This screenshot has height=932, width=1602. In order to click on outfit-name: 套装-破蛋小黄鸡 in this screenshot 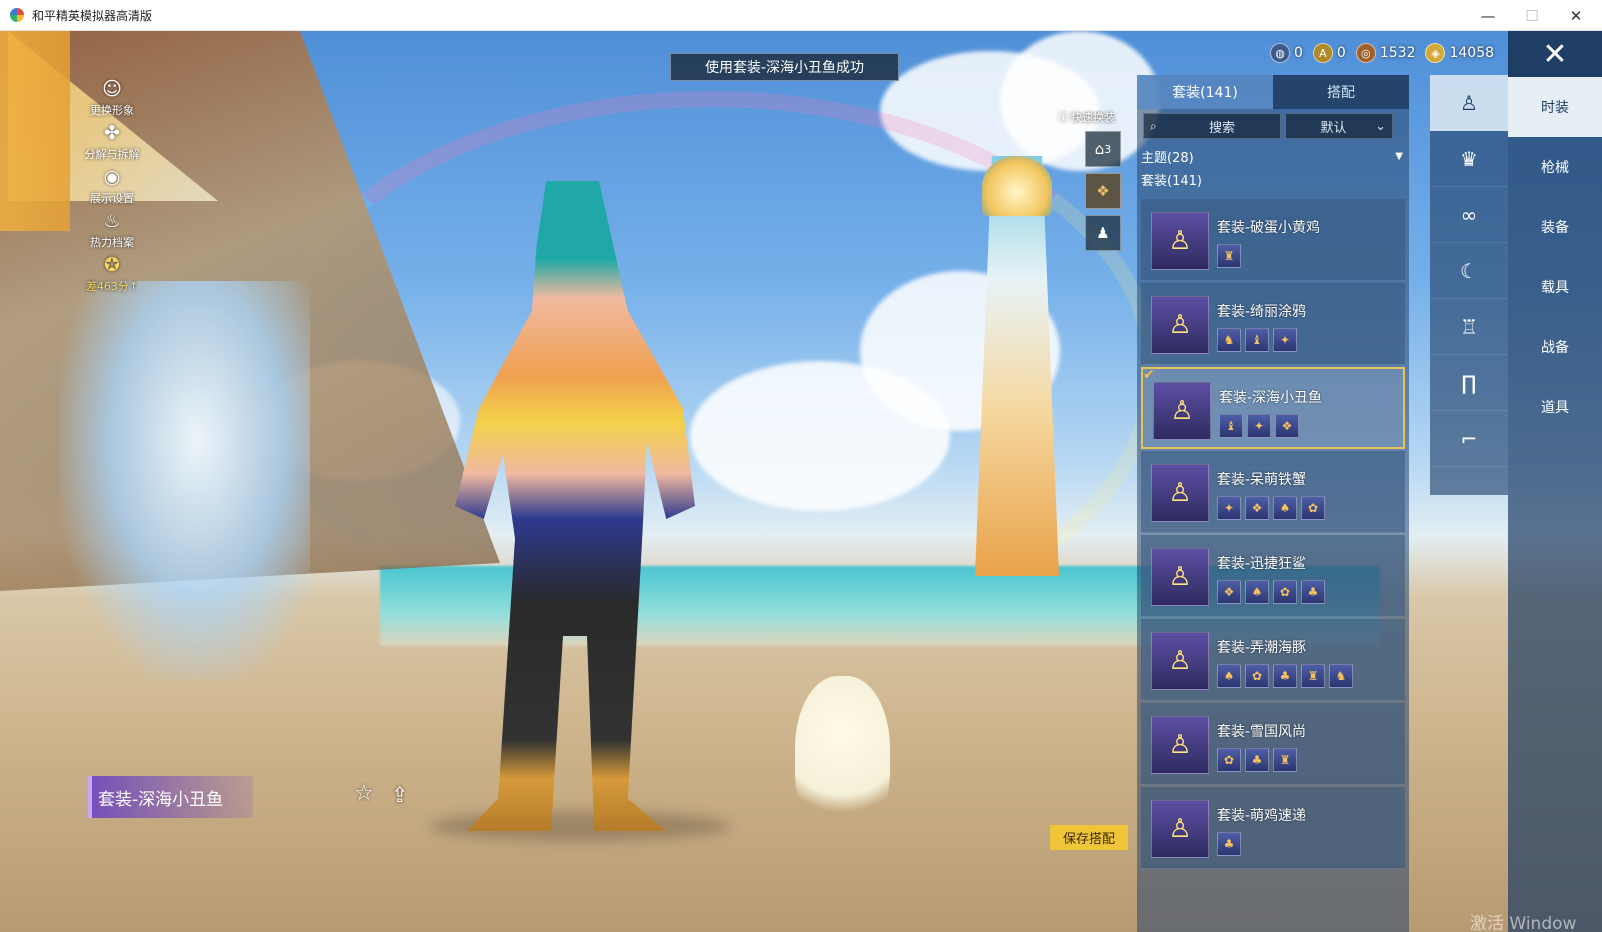, I will do `click(1269, 228)`.